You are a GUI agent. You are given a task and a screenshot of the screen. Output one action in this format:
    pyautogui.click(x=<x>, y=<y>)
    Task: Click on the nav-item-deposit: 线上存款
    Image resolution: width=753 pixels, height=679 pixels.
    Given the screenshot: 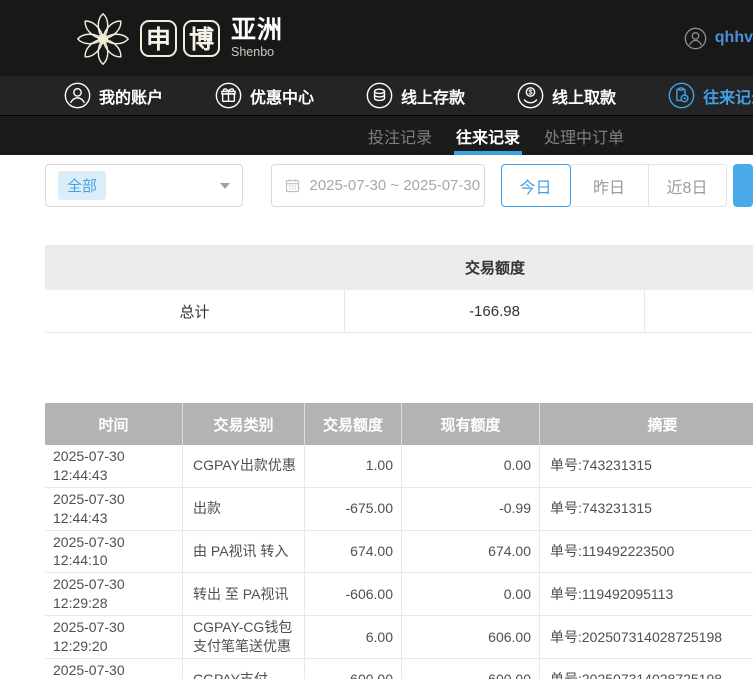 What is the action you would take?
    pyautogui.click(x=415, y=95)
    